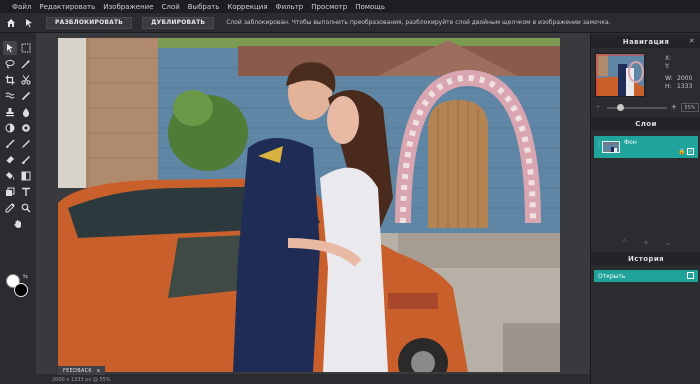 This screenshot has height=384, width=700. What do you see at coordinates (690, 275) in the screenshot?
I see `history-snapshot-icon` at bounding box center [690, 275].